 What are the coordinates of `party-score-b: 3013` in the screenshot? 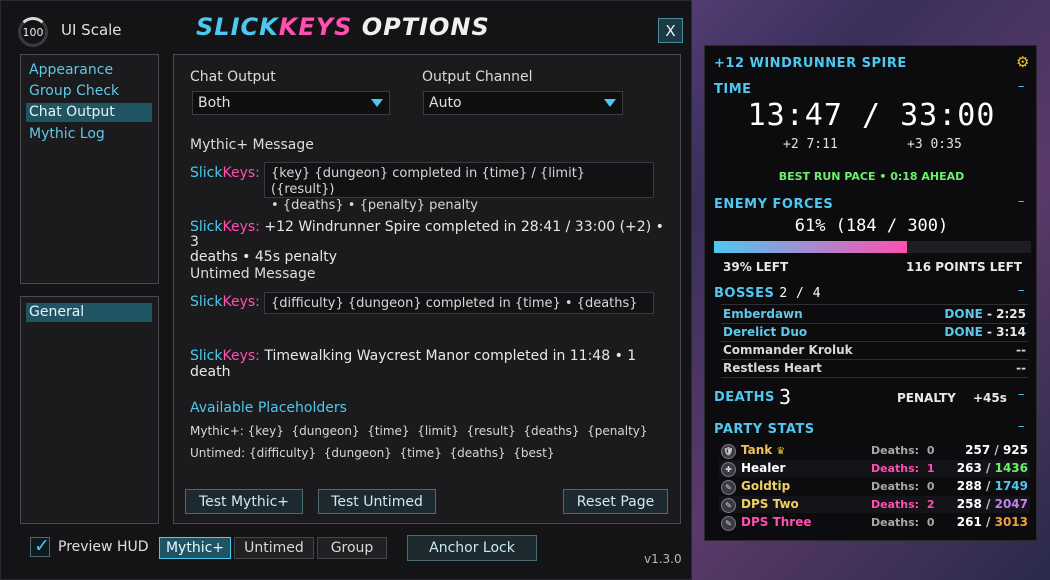 It's located at (1011, 522).